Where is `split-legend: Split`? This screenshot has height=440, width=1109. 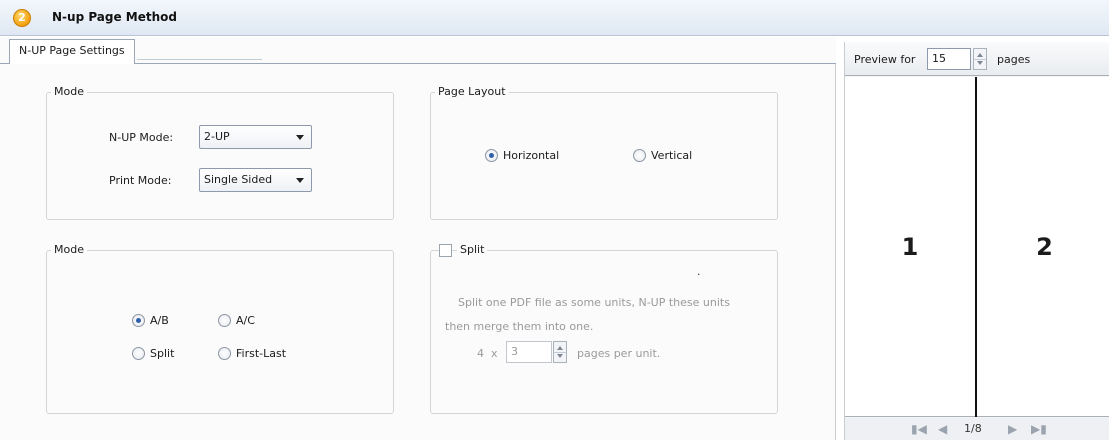 split-legend: Split is located at coordinates (472, 249).